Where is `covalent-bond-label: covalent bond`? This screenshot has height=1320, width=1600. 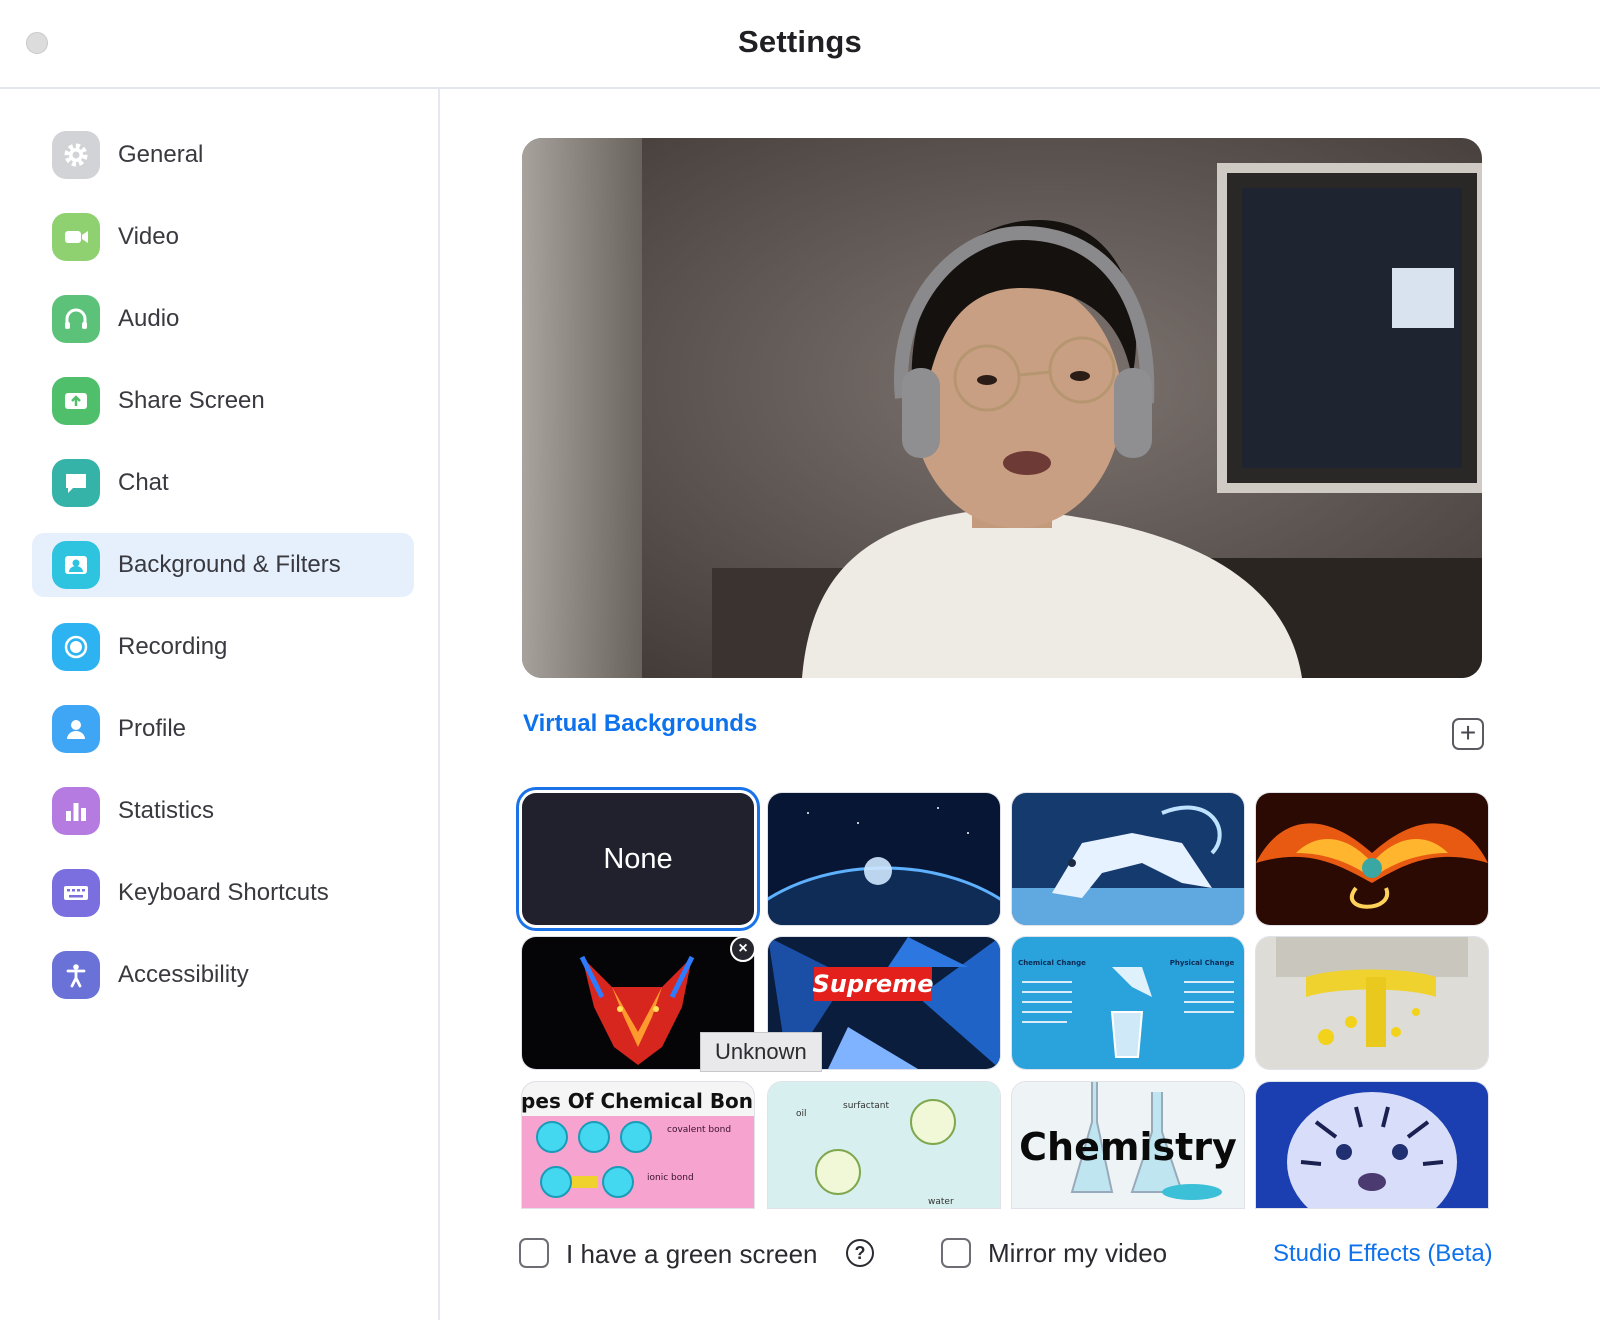
covalent-bond-label: covalent bond is located at coordinates (699, 1130).